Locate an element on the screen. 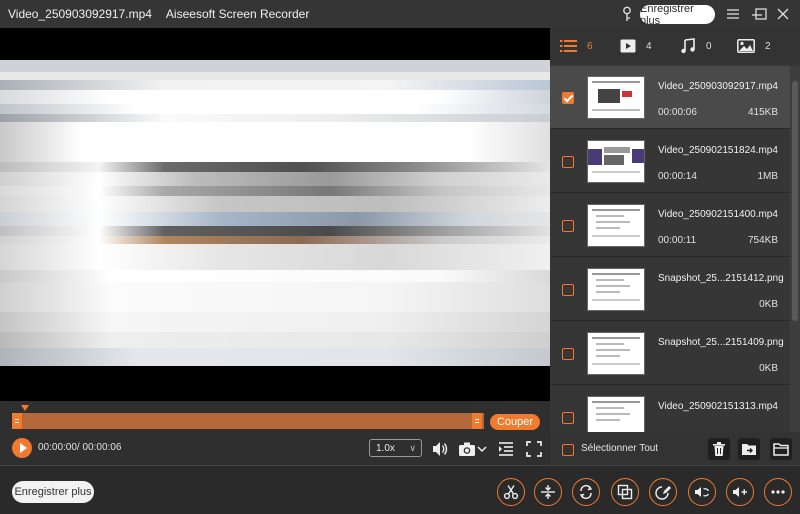 Image resolution: width=800 pixels, height=514 pixels. cut-button: Couper is located at coordinates (515, 422).